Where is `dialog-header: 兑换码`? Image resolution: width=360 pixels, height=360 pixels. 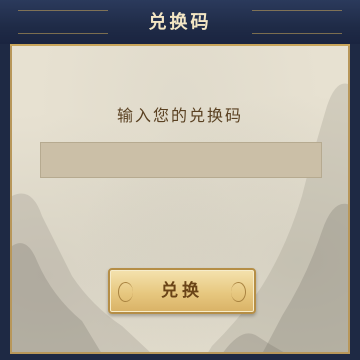 dialog-header: 兑换码 is located at coordinates (180, 23).